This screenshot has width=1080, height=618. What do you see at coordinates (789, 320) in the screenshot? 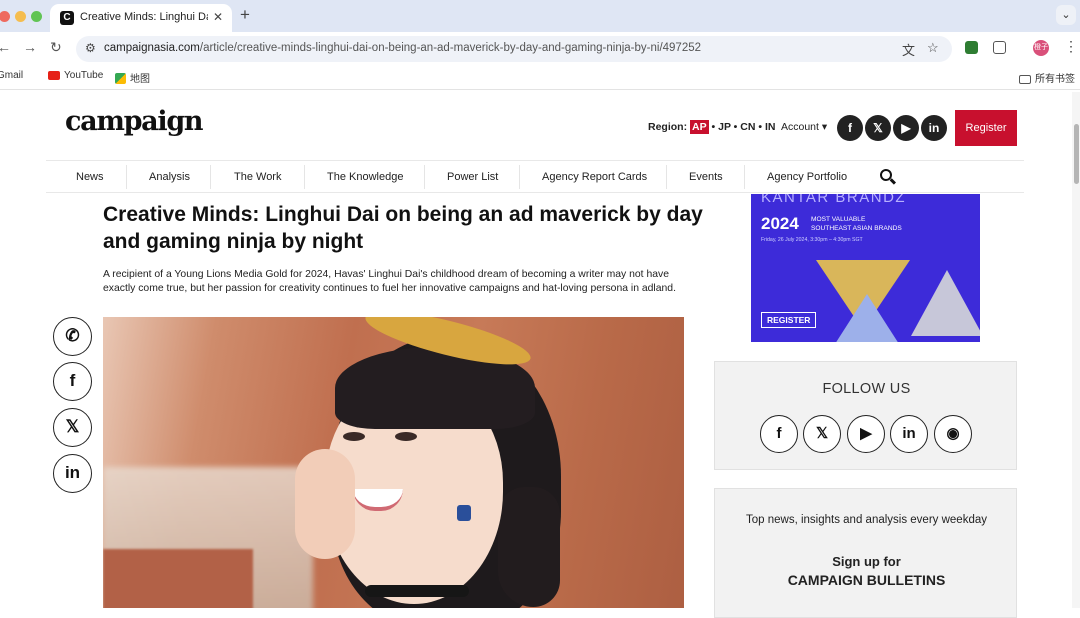
I see `ad-register-button: REGISTER` at bounding box center [789, 320].